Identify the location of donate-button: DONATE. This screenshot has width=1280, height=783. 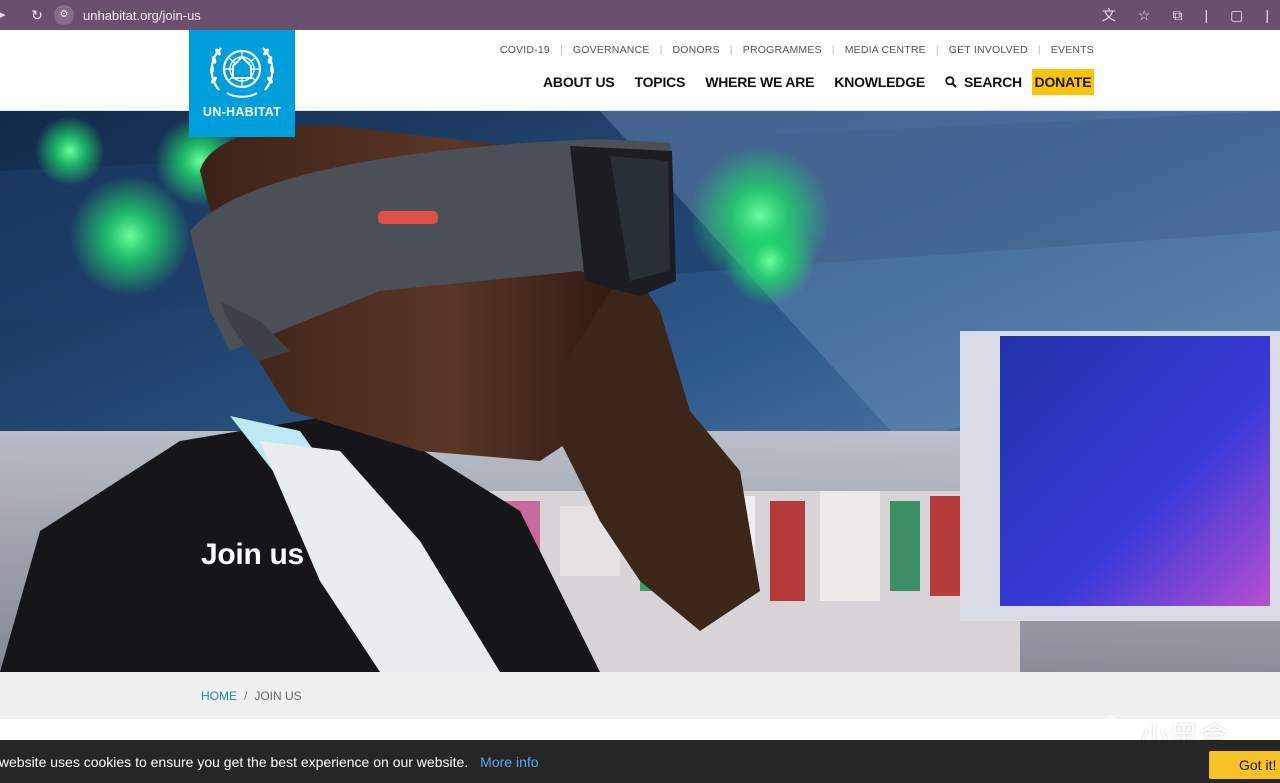
(1062, 82).